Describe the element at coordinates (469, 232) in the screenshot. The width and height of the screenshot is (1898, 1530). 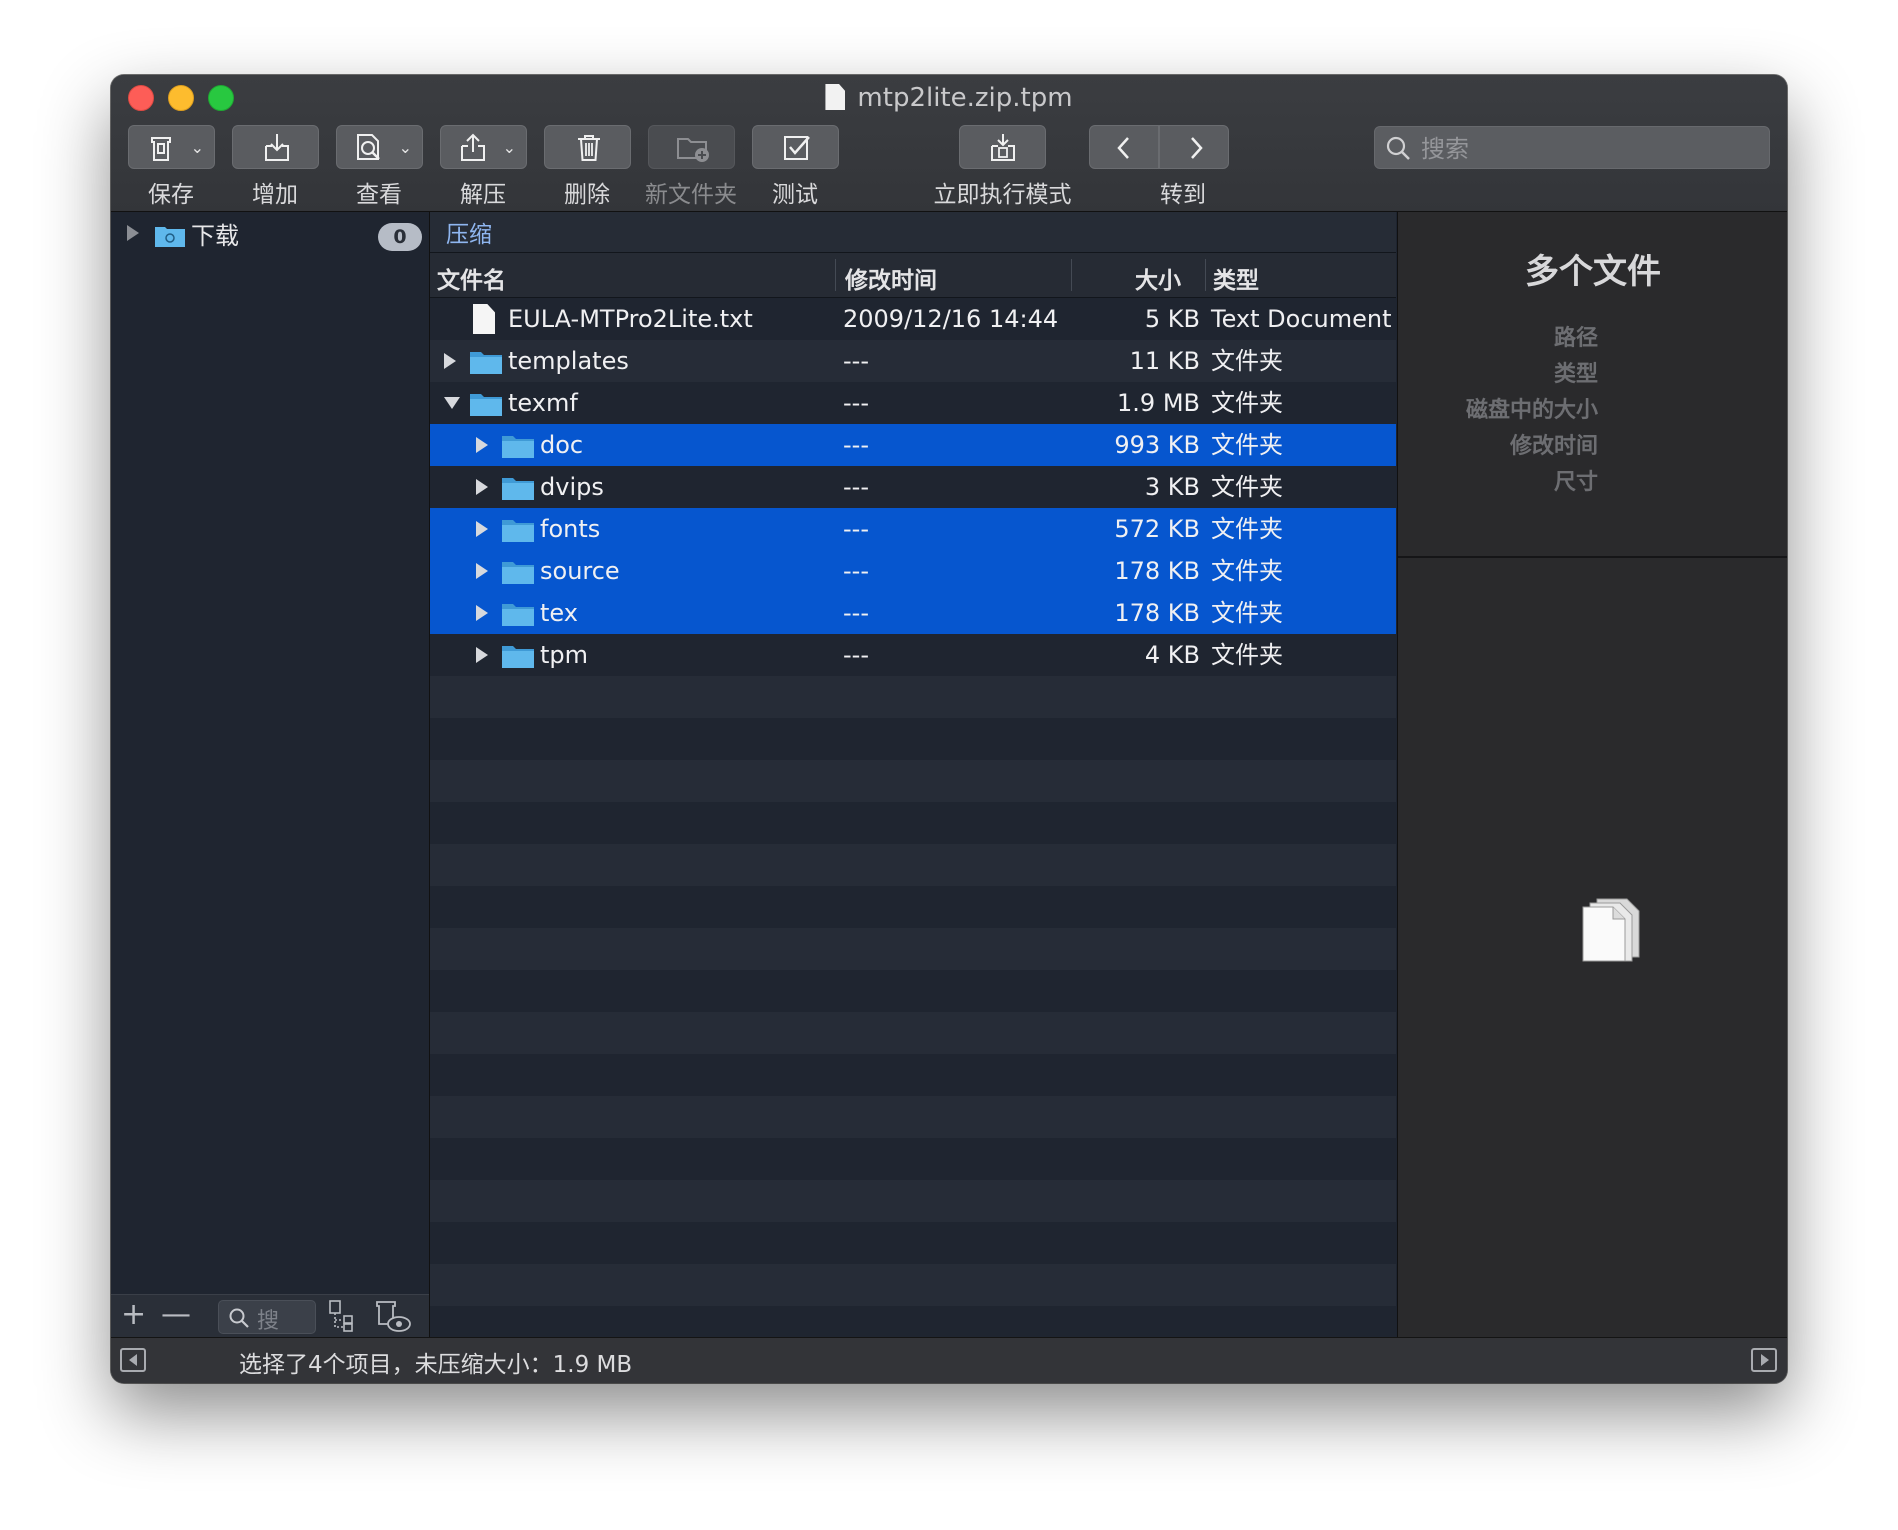
I see `breadcrumb-item: 压缩` at that location.